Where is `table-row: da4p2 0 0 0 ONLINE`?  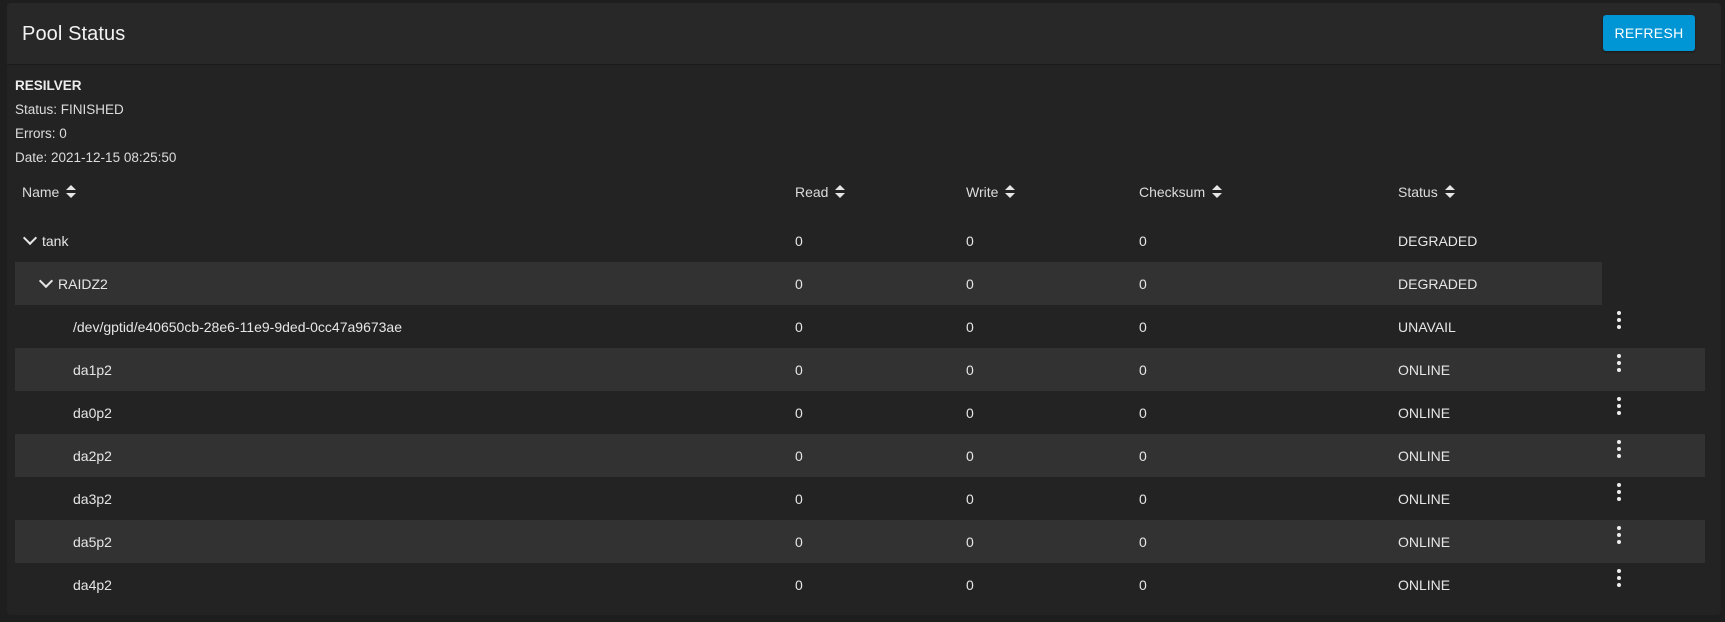
table-row: da4p2 0 0 0 ONLINE is located at coordinates (860, 584).